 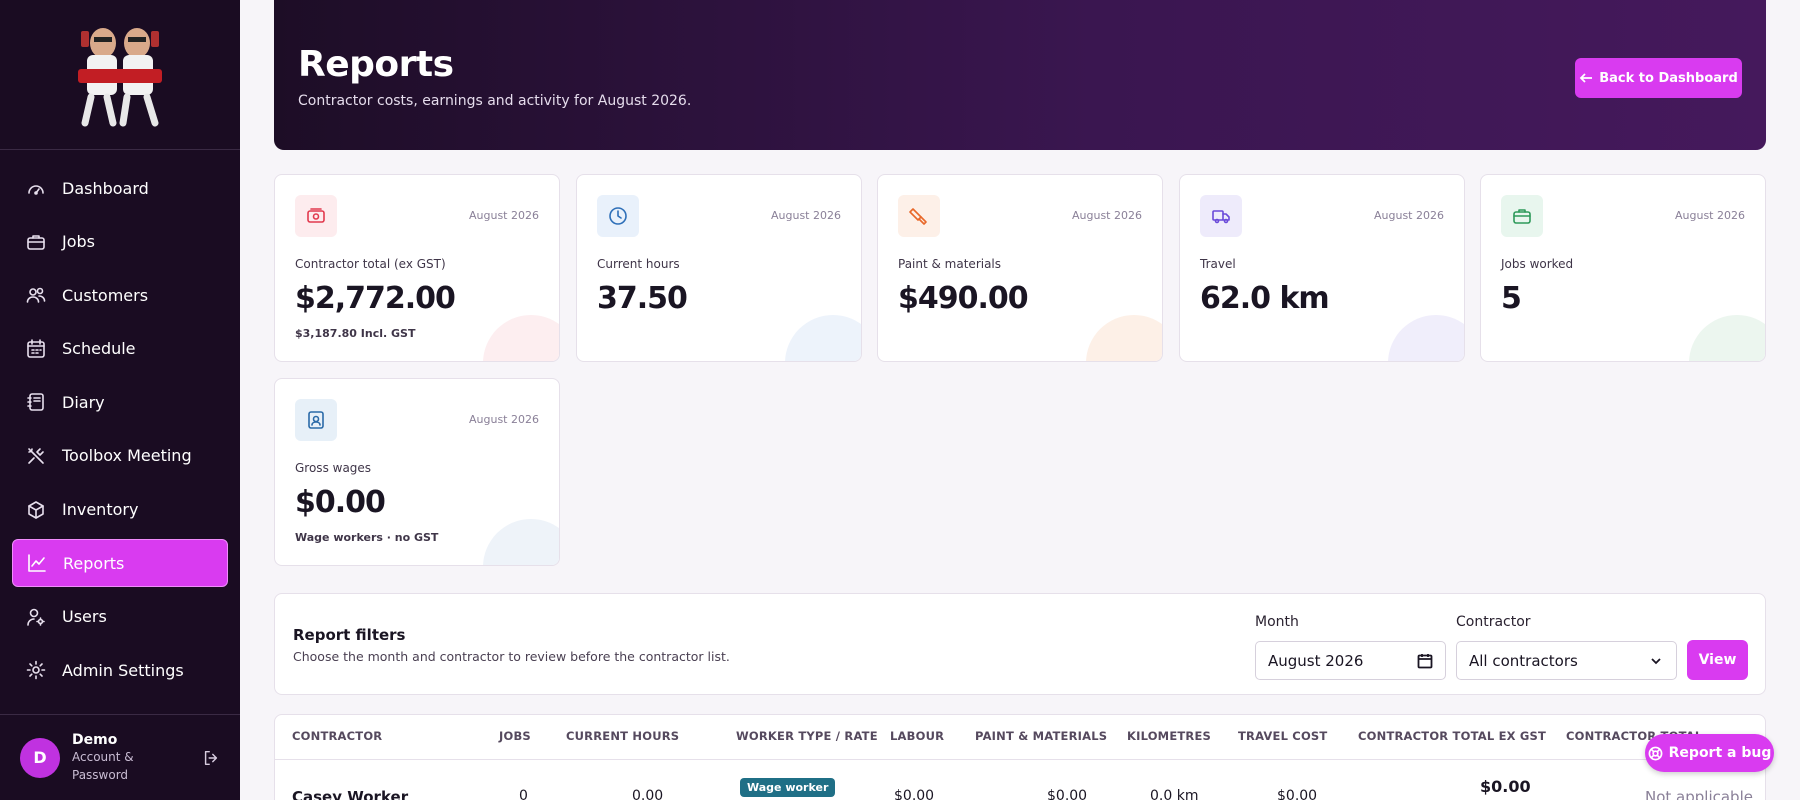 I want to click on report-bug-button: Report a bug, so click(x=1709, y=753).